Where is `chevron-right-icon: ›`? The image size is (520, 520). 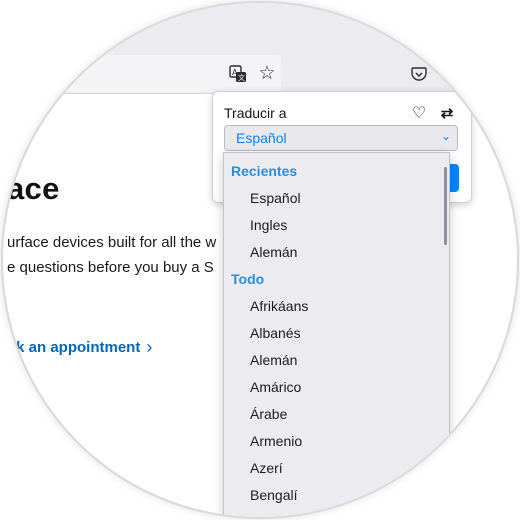 chevron-right-icon: › is located at coordinates (149, 347).